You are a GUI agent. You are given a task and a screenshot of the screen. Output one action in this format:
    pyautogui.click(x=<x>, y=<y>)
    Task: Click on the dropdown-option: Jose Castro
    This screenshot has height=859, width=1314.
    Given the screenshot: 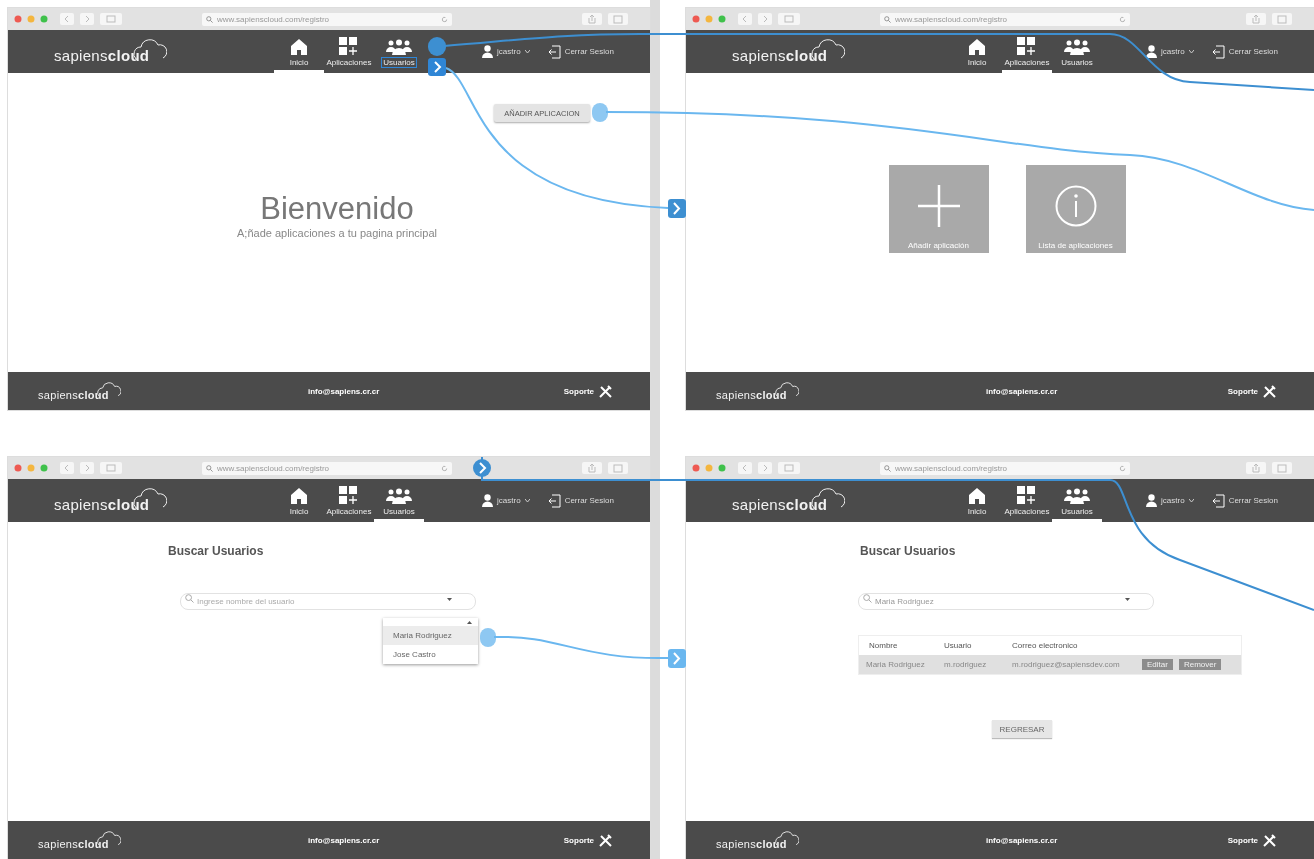 What is the action you would take?
    pyautogui.click(x=430, y=654)
    